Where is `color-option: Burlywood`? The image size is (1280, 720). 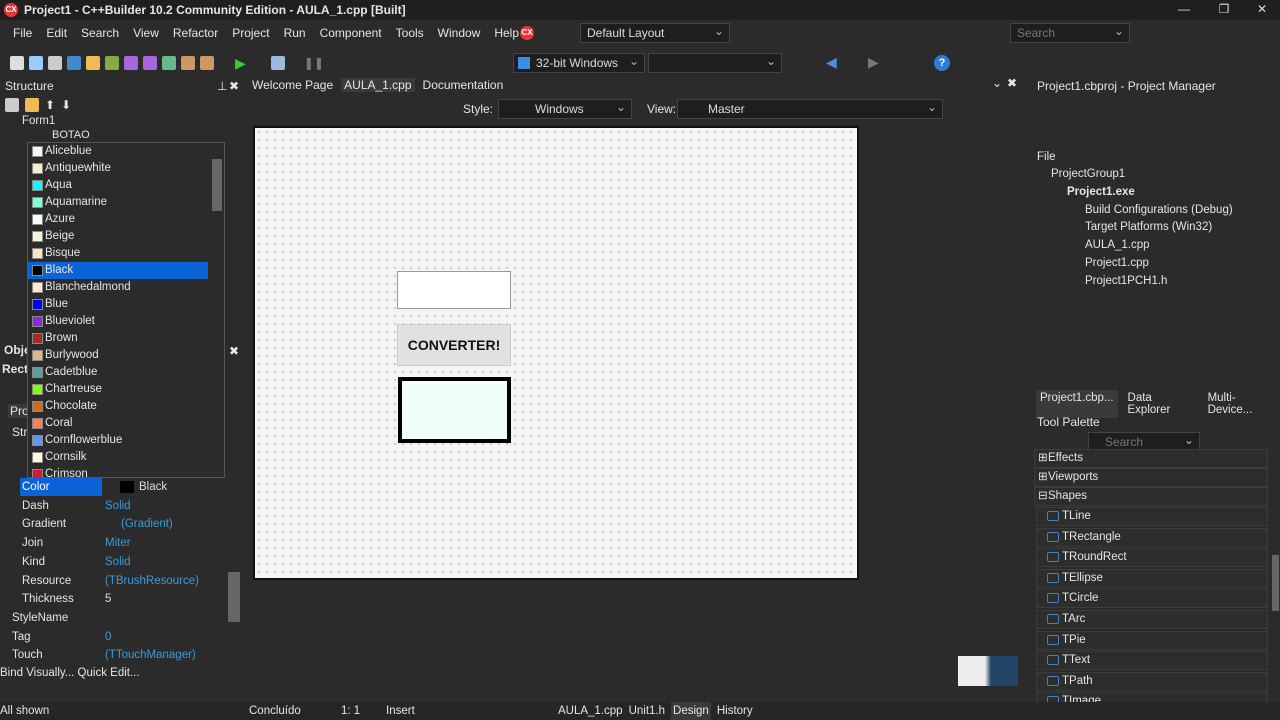 color-option: Burlywood is located at coordinates (118, 355).